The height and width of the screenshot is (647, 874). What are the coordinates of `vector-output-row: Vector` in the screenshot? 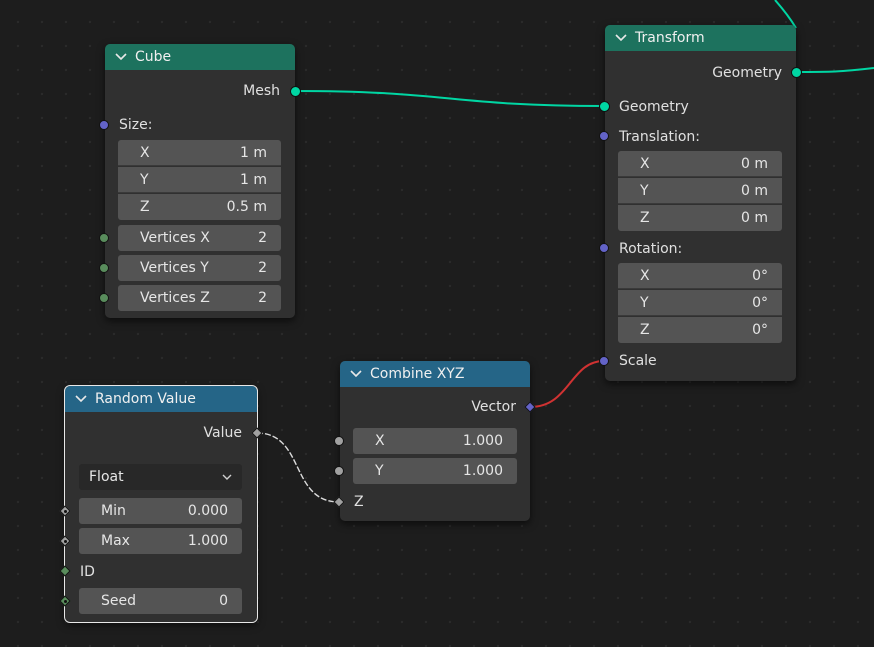 It's located at (428, 407).